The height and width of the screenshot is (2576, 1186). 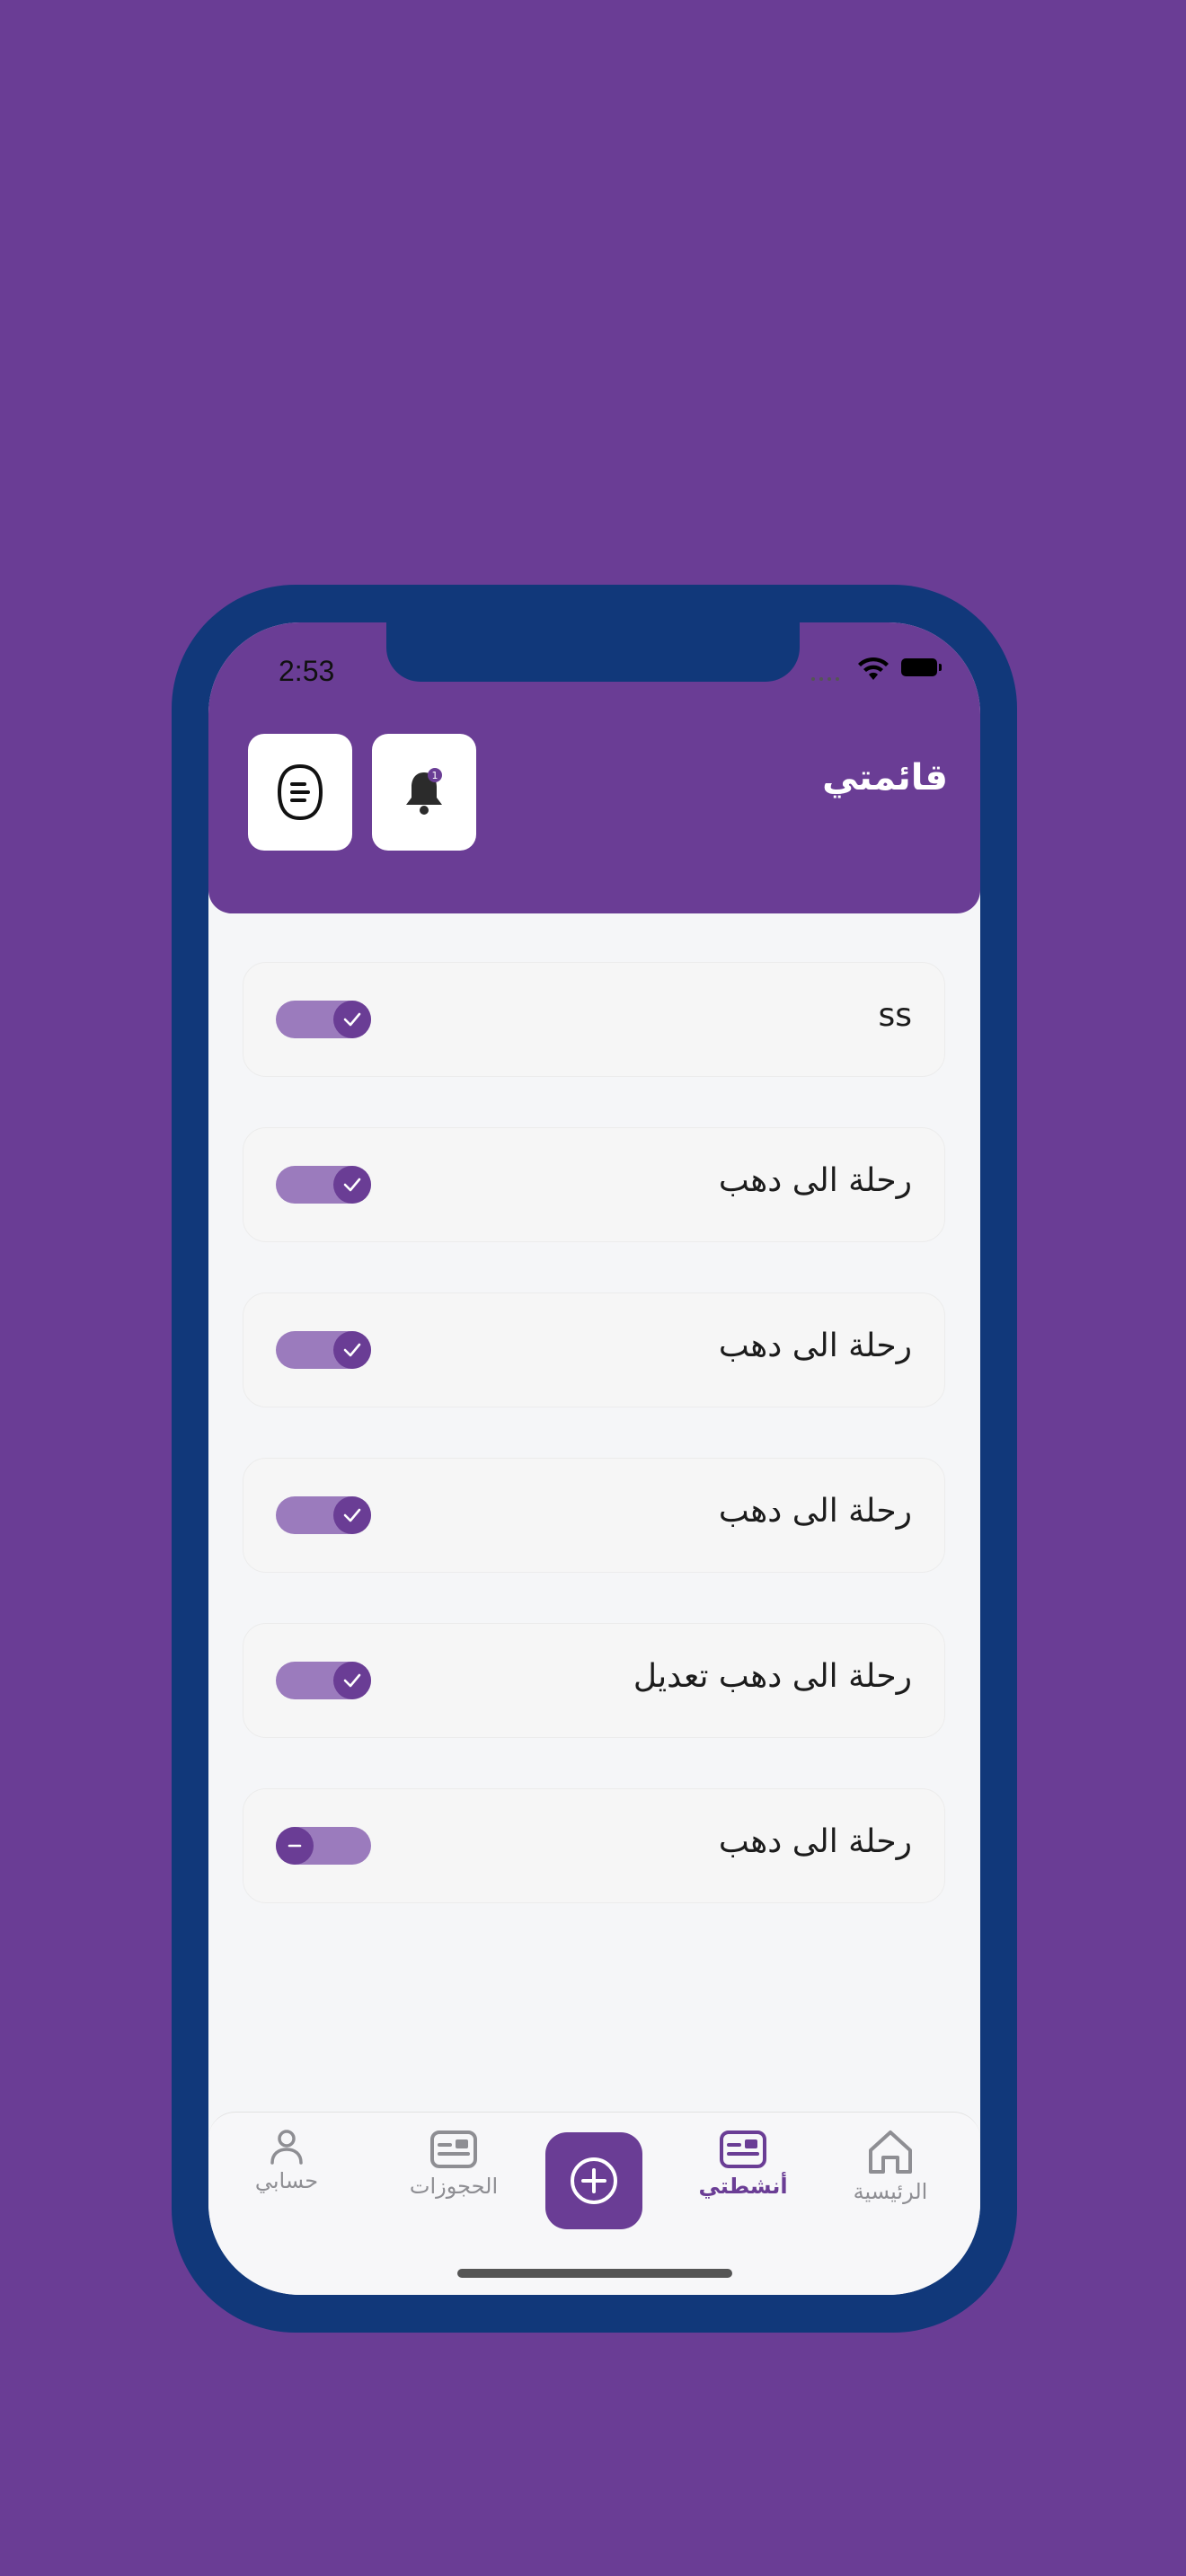 I want to click on list-item: ss, so click(x=594, y=1019).